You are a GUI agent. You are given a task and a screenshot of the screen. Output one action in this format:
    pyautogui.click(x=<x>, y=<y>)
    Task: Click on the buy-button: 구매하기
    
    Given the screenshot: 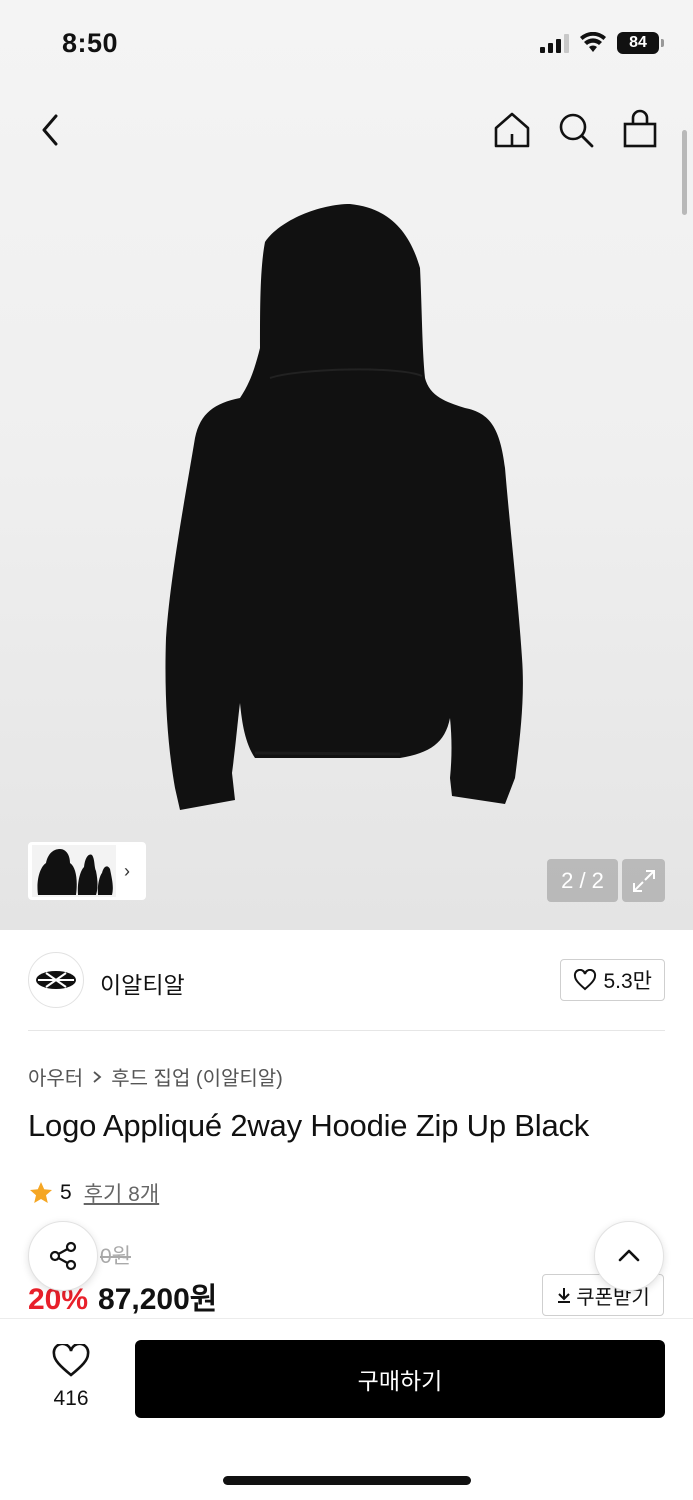 What is the action you would take?
    pyautogui.click(x=400, y=1379)
    